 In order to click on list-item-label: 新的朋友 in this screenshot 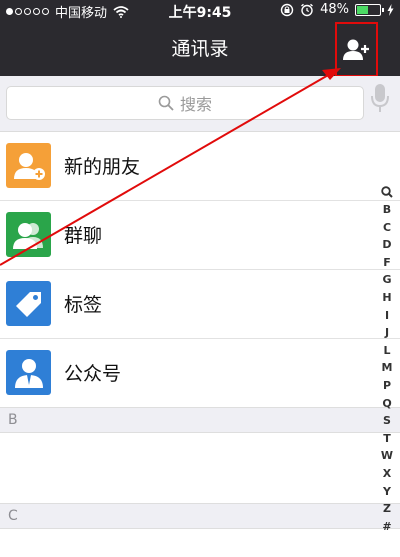, I will do `click(102, 167)`.